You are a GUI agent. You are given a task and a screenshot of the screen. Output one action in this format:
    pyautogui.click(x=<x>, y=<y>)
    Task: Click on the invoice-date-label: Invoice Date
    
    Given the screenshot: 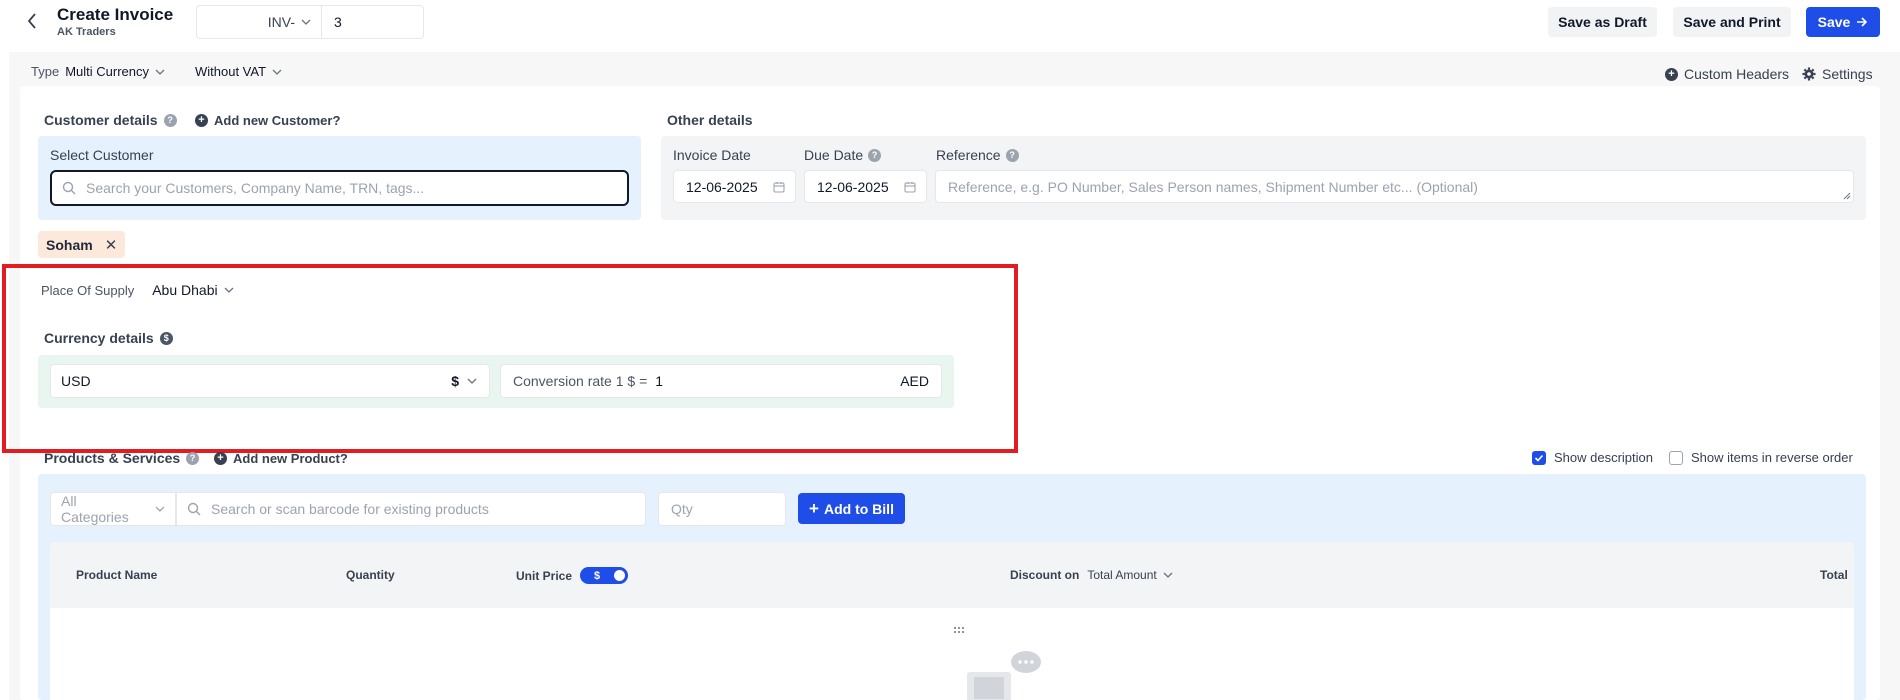 What is the action you would take?
    pyautogui.click(x=712, y=155)
    